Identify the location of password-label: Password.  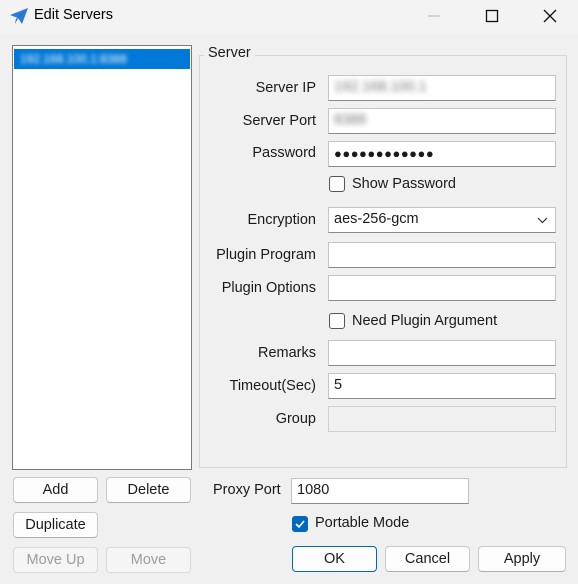
(284, 153).